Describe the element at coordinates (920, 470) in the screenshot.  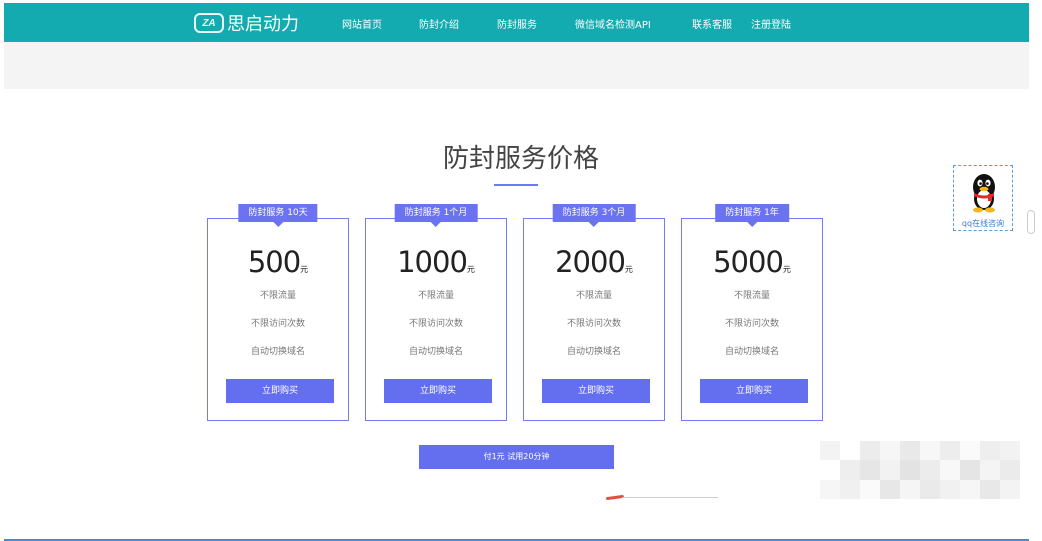
I see `mosaic-overlay` at that location.